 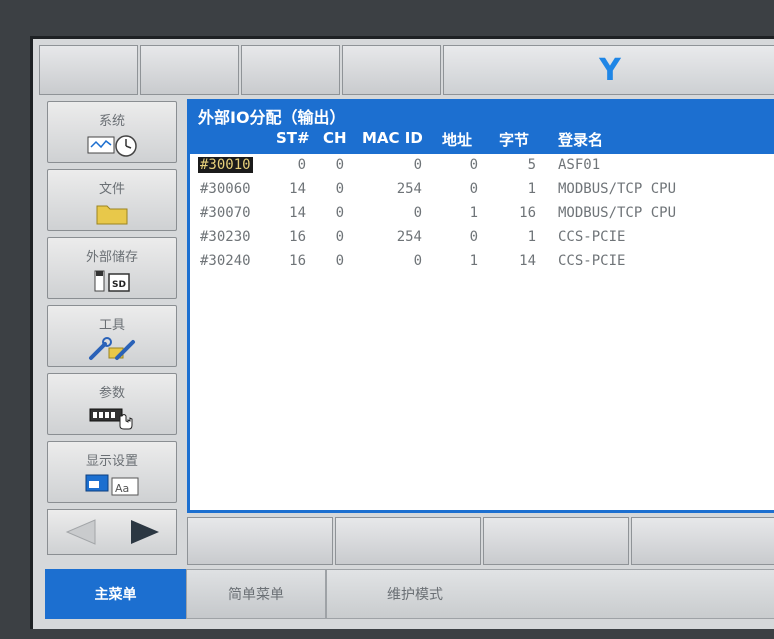 I want to click on tab-main-menu: 主菜单, so click(x=115, y=594).